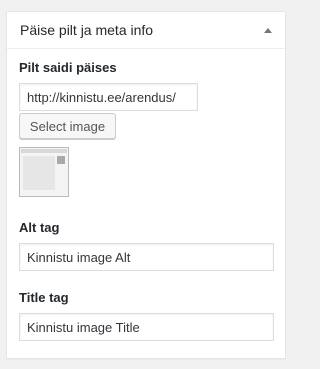 The height and width of the screenshot is (369, 320). Describe the element at coordinates (44, 151) in the screenshot. I see `thumbnail-header-bar` at that location.